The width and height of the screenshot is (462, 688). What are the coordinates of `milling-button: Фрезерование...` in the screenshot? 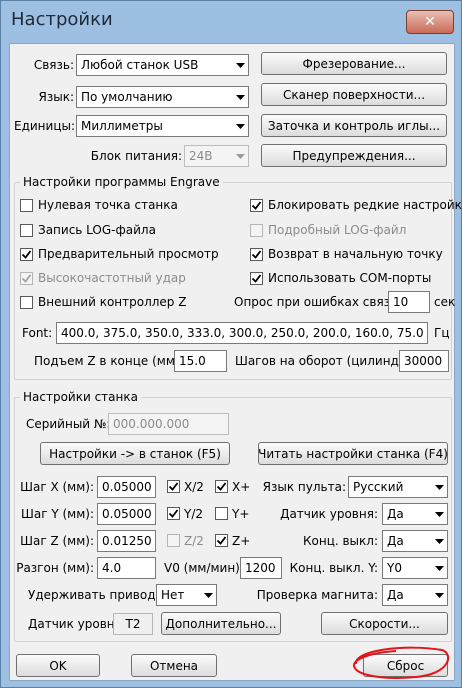 It's located at (354, 63).